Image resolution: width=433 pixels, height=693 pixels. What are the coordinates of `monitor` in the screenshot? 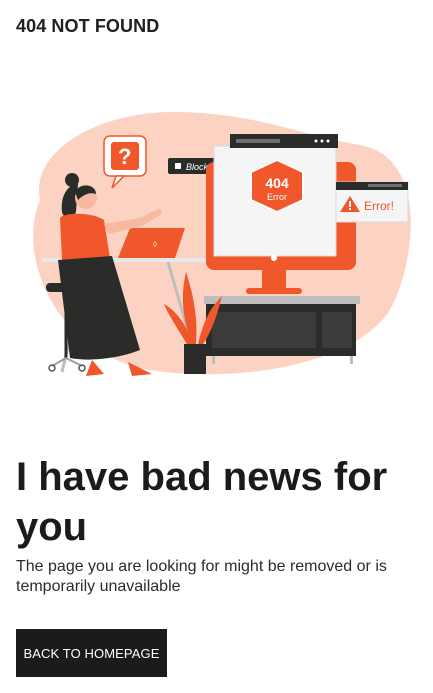 It's located at (281, 214).